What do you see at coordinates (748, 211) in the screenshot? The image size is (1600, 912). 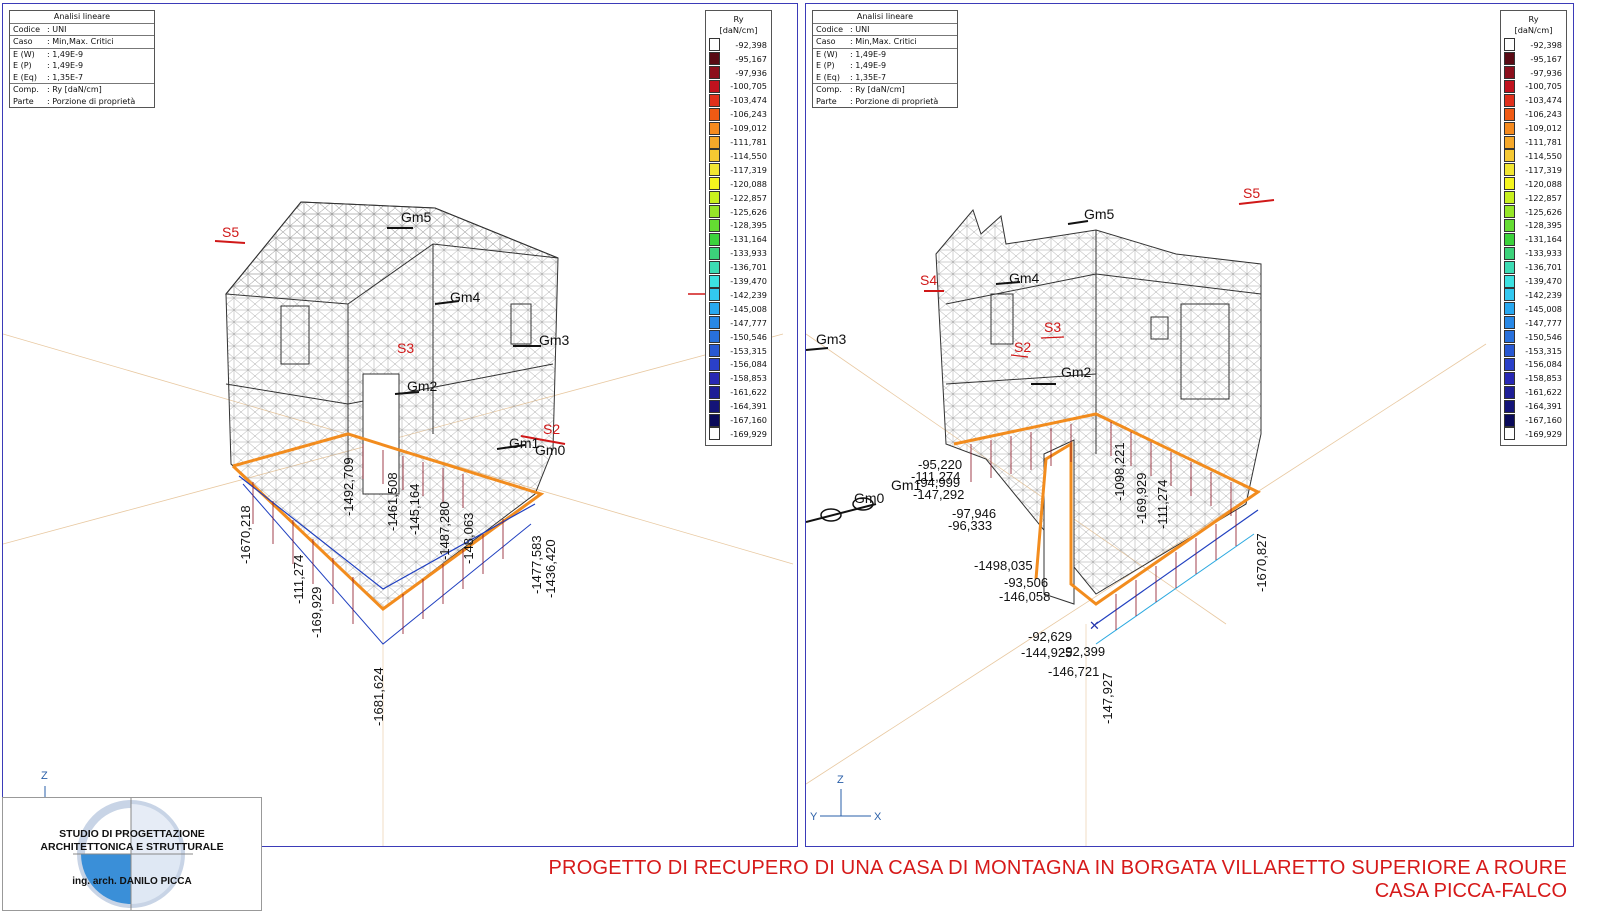 I see `legend-value: -125,626` at bounding box center [748, 211].